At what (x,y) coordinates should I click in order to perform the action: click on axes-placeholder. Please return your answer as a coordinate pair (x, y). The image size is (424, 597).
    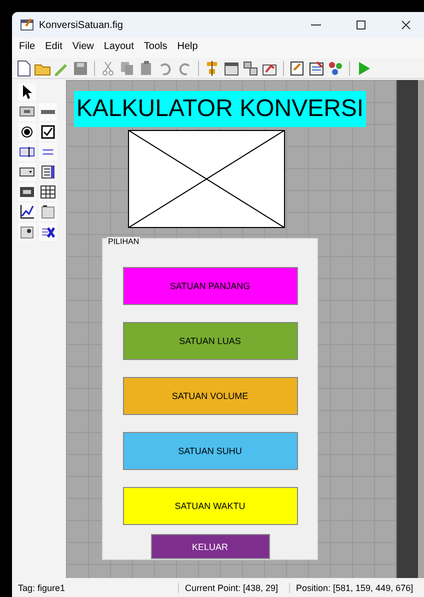
    Looking at the image, I should click on (206, 179).